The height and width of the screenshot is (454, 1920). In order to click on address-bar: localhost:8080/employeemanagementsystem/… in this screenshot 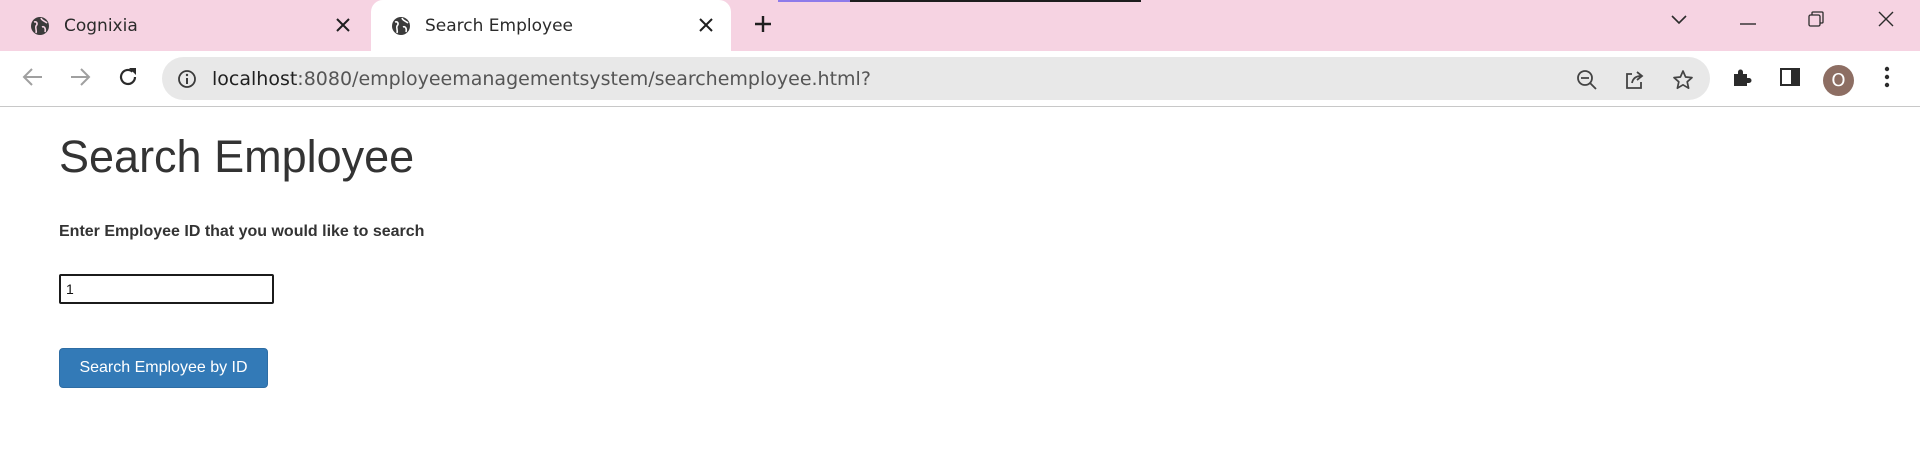, I will do `click(936, 78)`.